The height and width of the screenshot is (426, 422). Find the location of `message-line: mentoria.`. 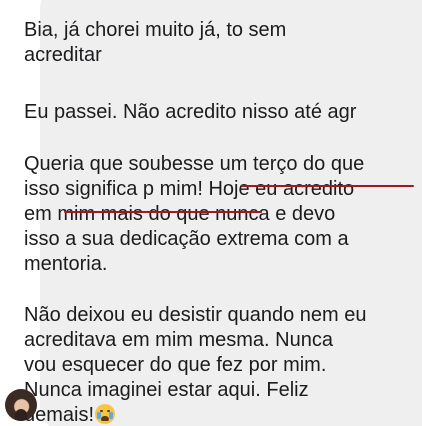

message-line: mentoria. is located at coordinates (66, 264).